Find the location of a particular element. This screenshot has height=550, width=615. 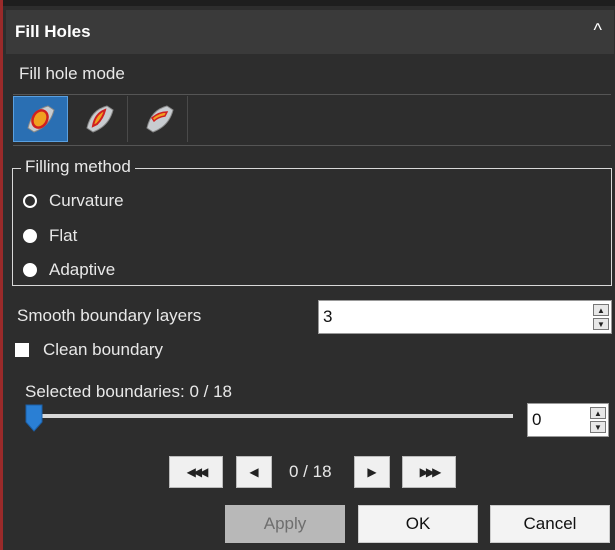

radio-flat: Flat is located at coordinates (50, 236).